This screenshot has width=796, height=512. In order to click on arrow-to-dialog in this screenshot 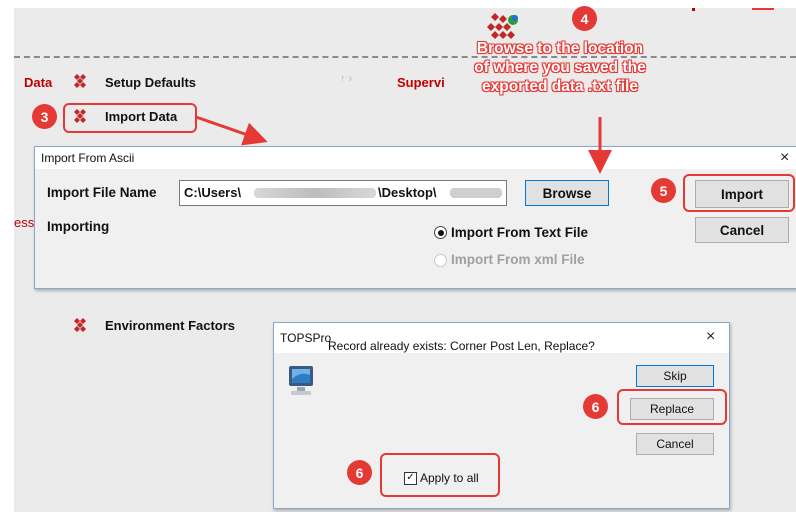, I will do `click(231, 130)`.